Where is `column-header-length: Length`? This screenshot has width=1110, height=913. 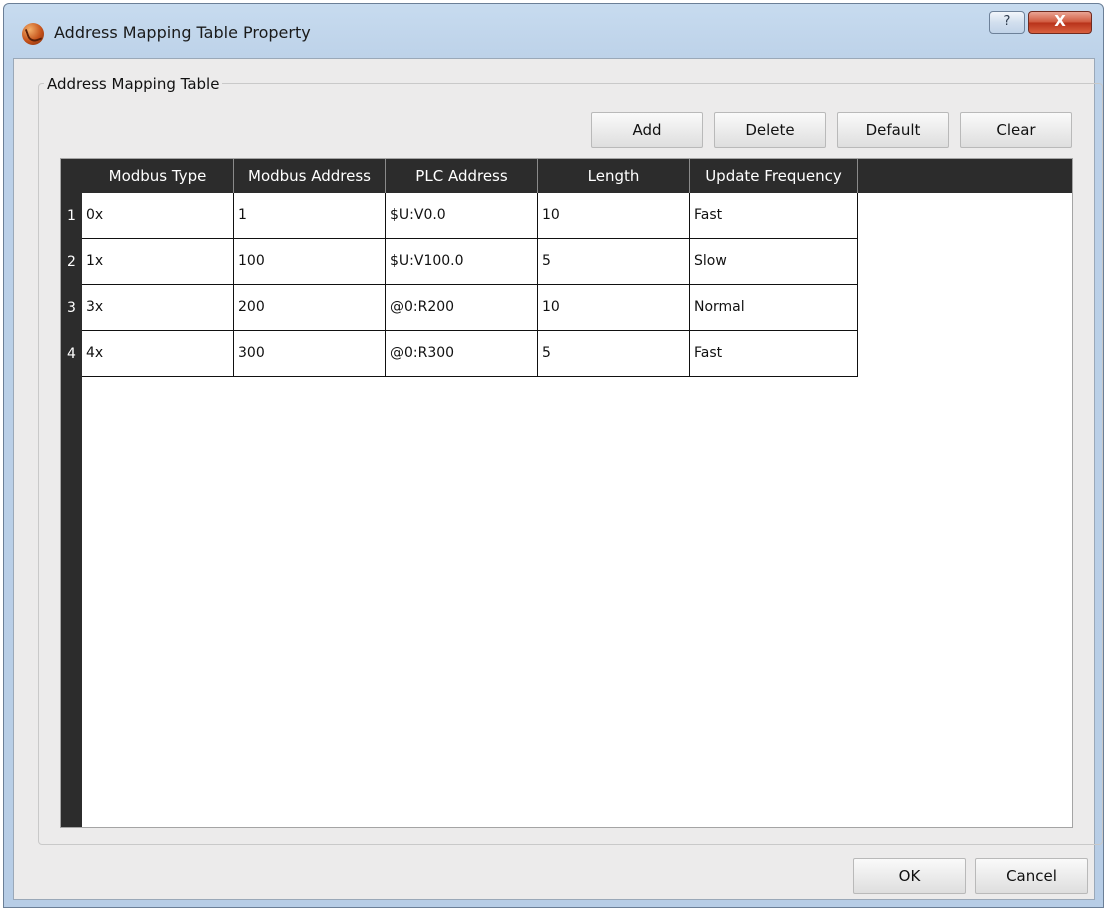
column-header-length: Length is located at coordinates (614, 176).